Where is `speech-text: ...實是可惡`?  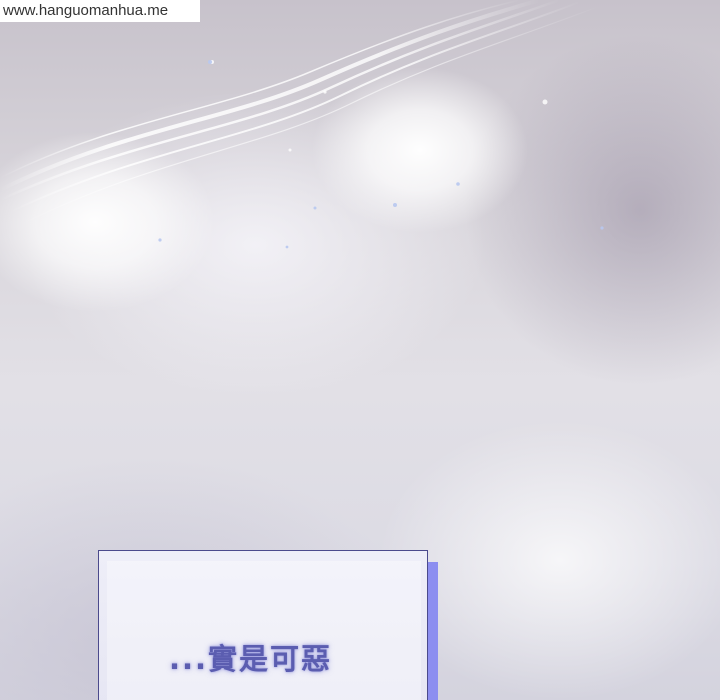 speech-text: ...實是可惡 is located at coordinates (251, 659).